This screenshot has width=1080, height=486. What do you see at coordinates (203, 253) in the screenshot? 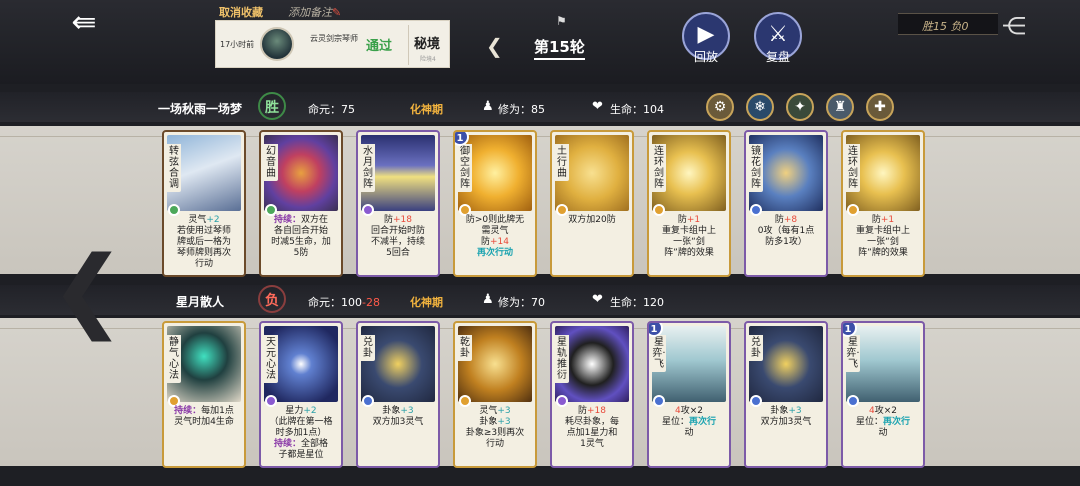
I see `card-effect-line: 琴师牌则再次` at bounding box center [203, 253].